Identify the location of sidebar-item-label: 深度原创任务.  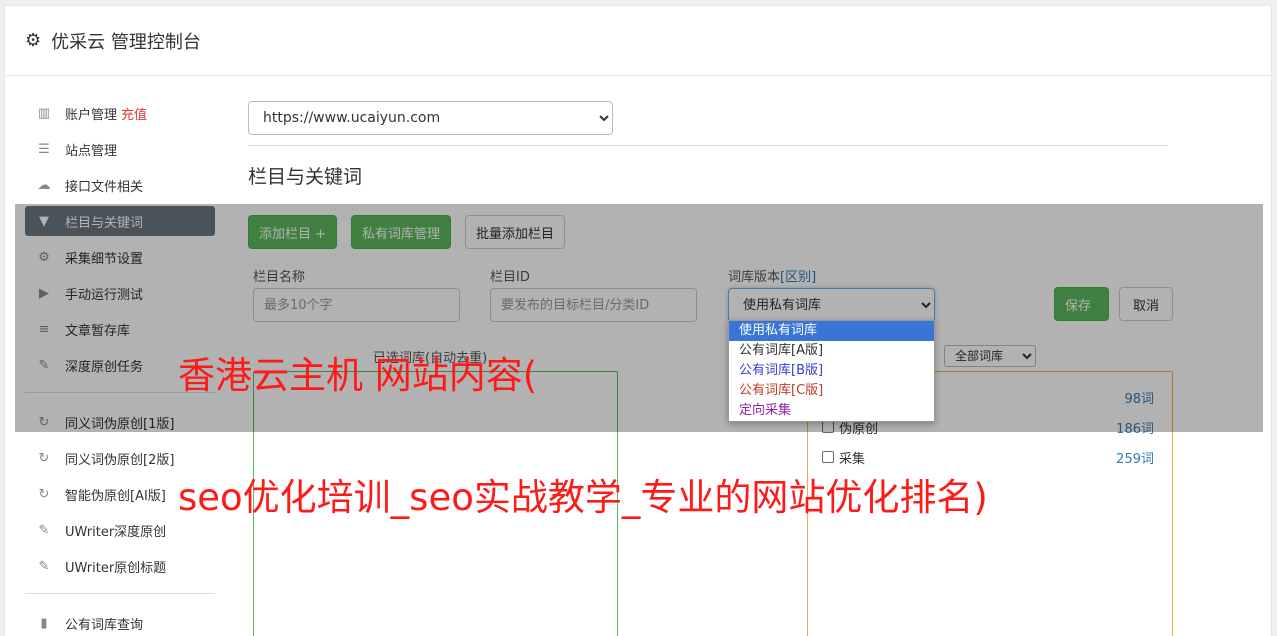
(104, 367).